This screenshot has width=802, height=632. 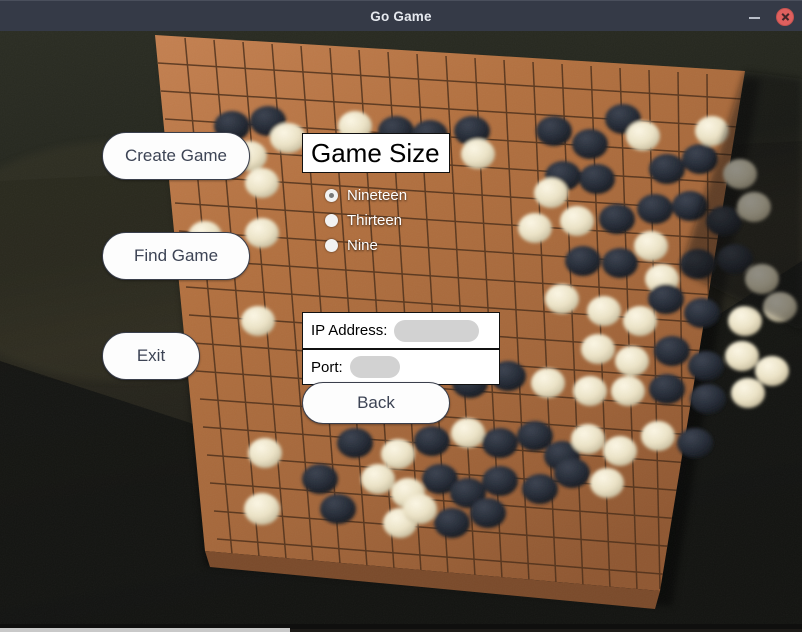 I want to click on ip-address-row: IP Address:, so click(x=401, y=330).